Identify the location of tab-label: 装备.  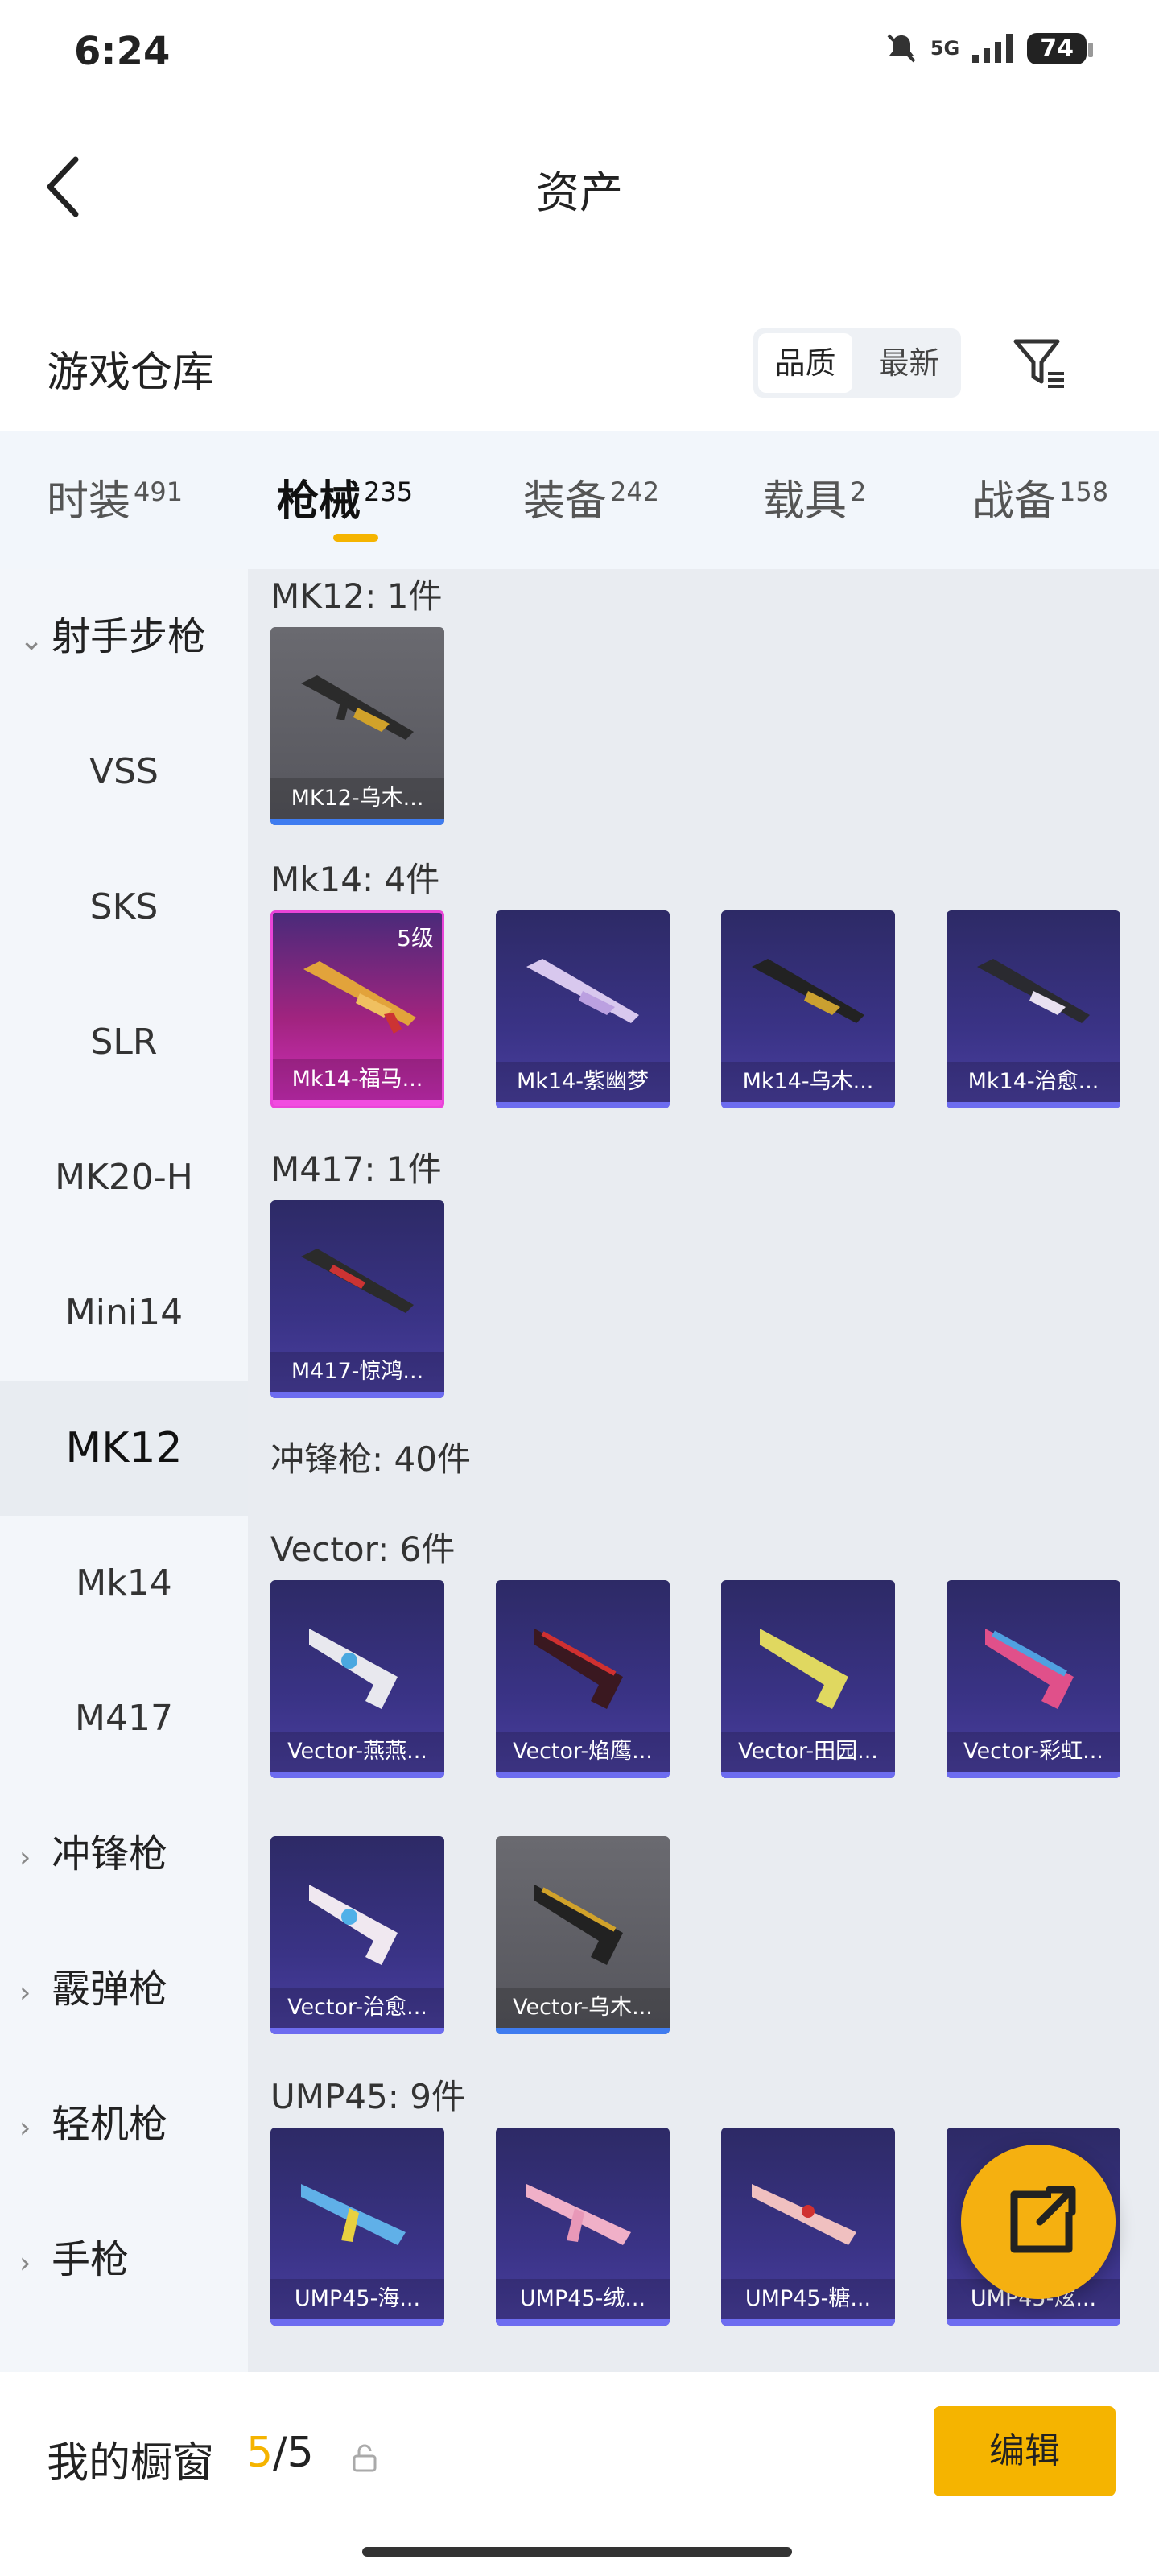
(565, 501).